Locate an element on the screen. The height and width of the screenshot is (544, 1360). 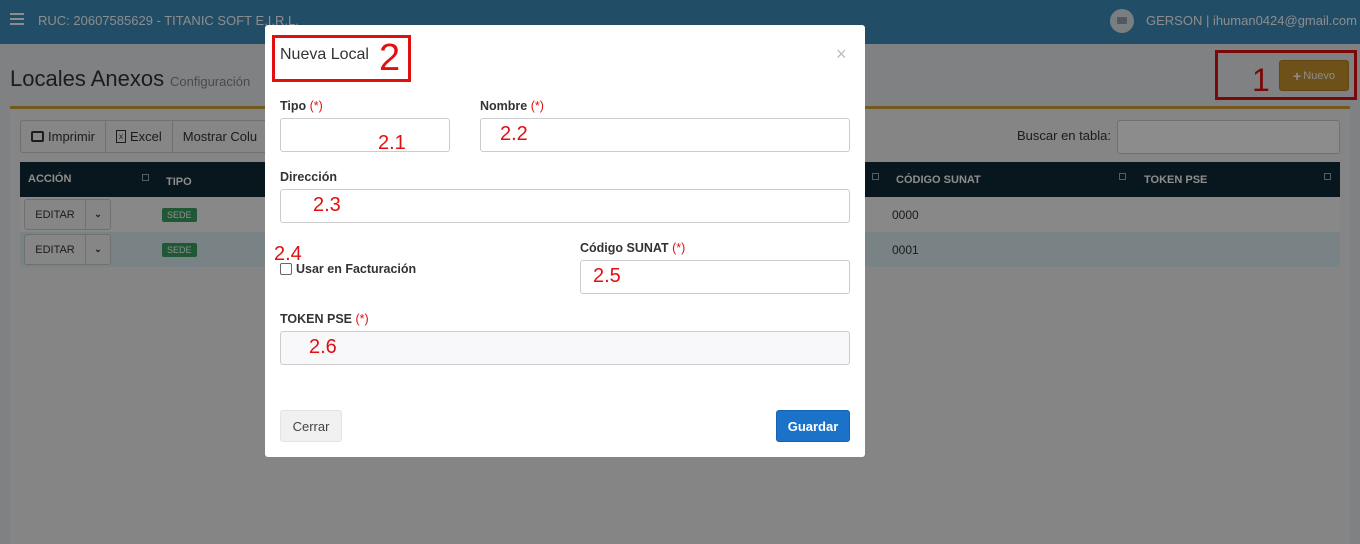
codigo-sunat-label-text: Código SUNAT is located at coordinates (624, 248).